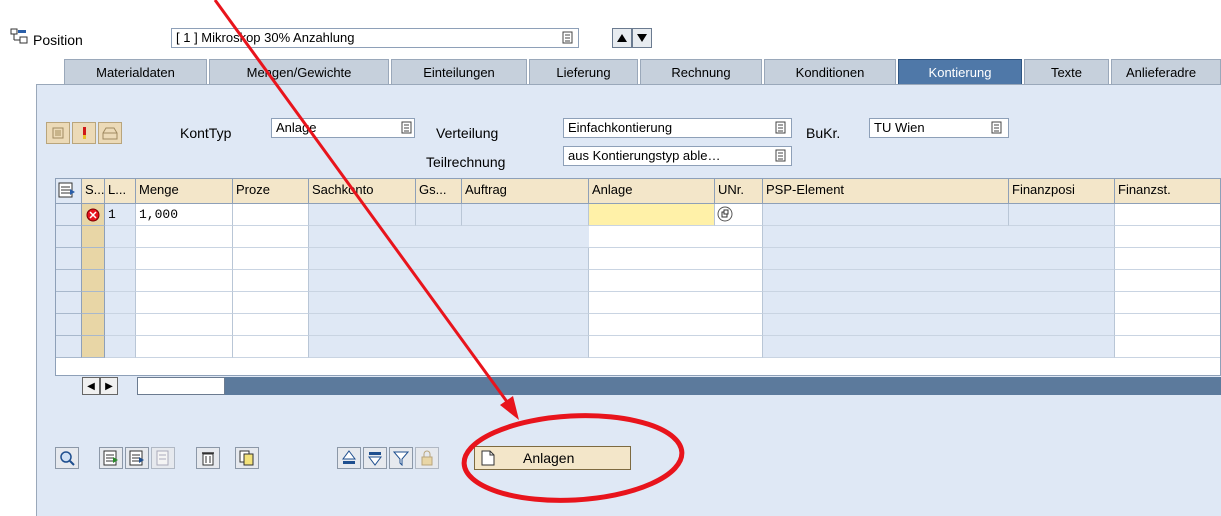 The image size is (1221, 516). What do you see at coordinates (91, 386) in the screenshot?
I see `scroll-left-button: ◀` at bounding box center [91, 386].